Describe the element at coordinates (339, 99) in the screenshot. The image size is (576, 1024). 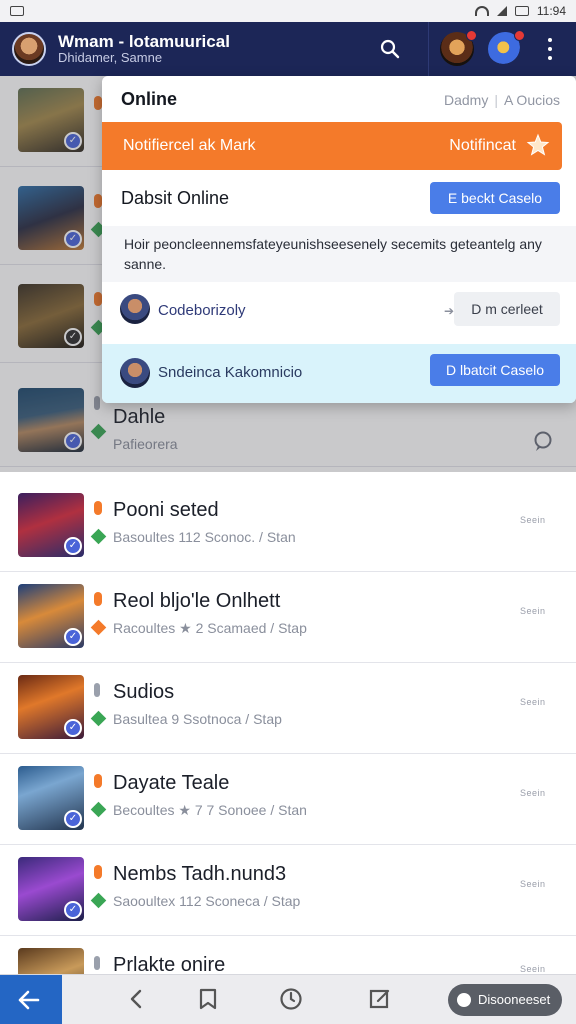
I see `panel-header: Online Dadmy | A Oucios` at that location.